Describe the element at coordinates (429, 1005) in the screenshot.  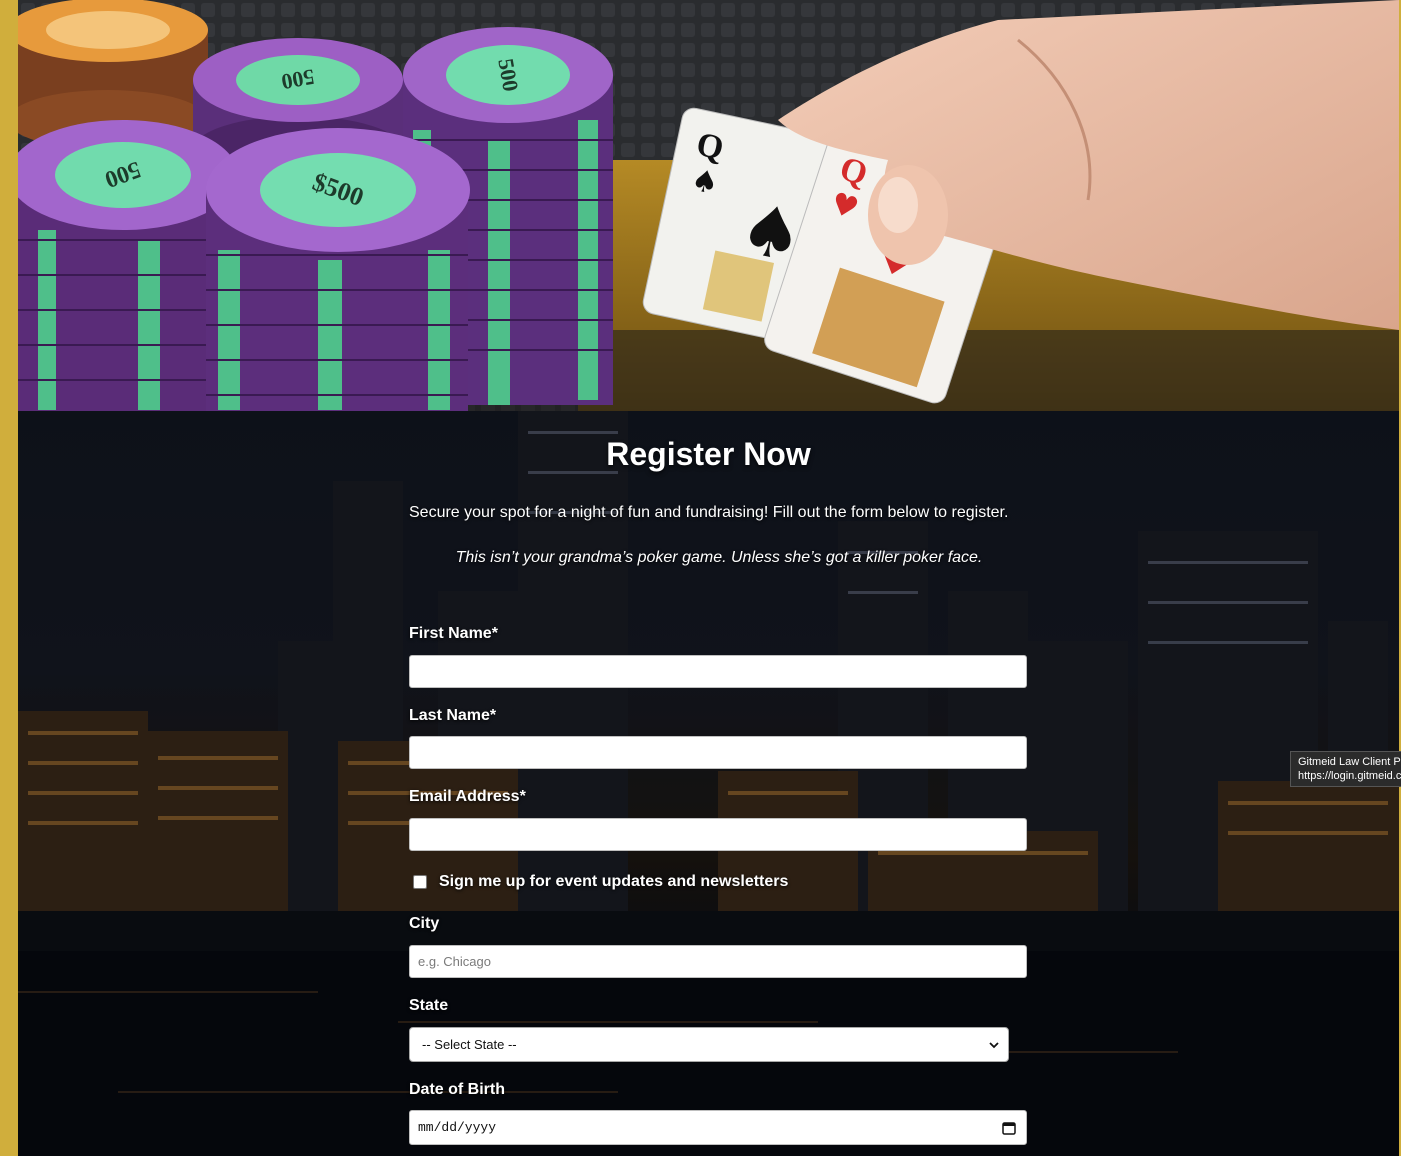
I see `state-label: State` at that location.